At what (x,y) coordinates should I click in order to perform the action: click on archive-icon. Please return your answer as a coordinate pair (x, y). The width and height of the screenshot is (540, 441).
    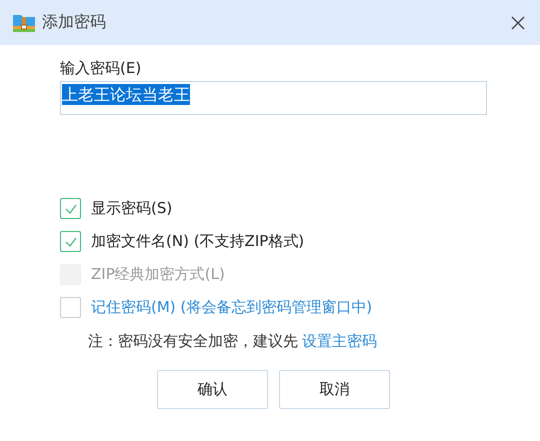
    Looking at the image, I should click on (24, 22).